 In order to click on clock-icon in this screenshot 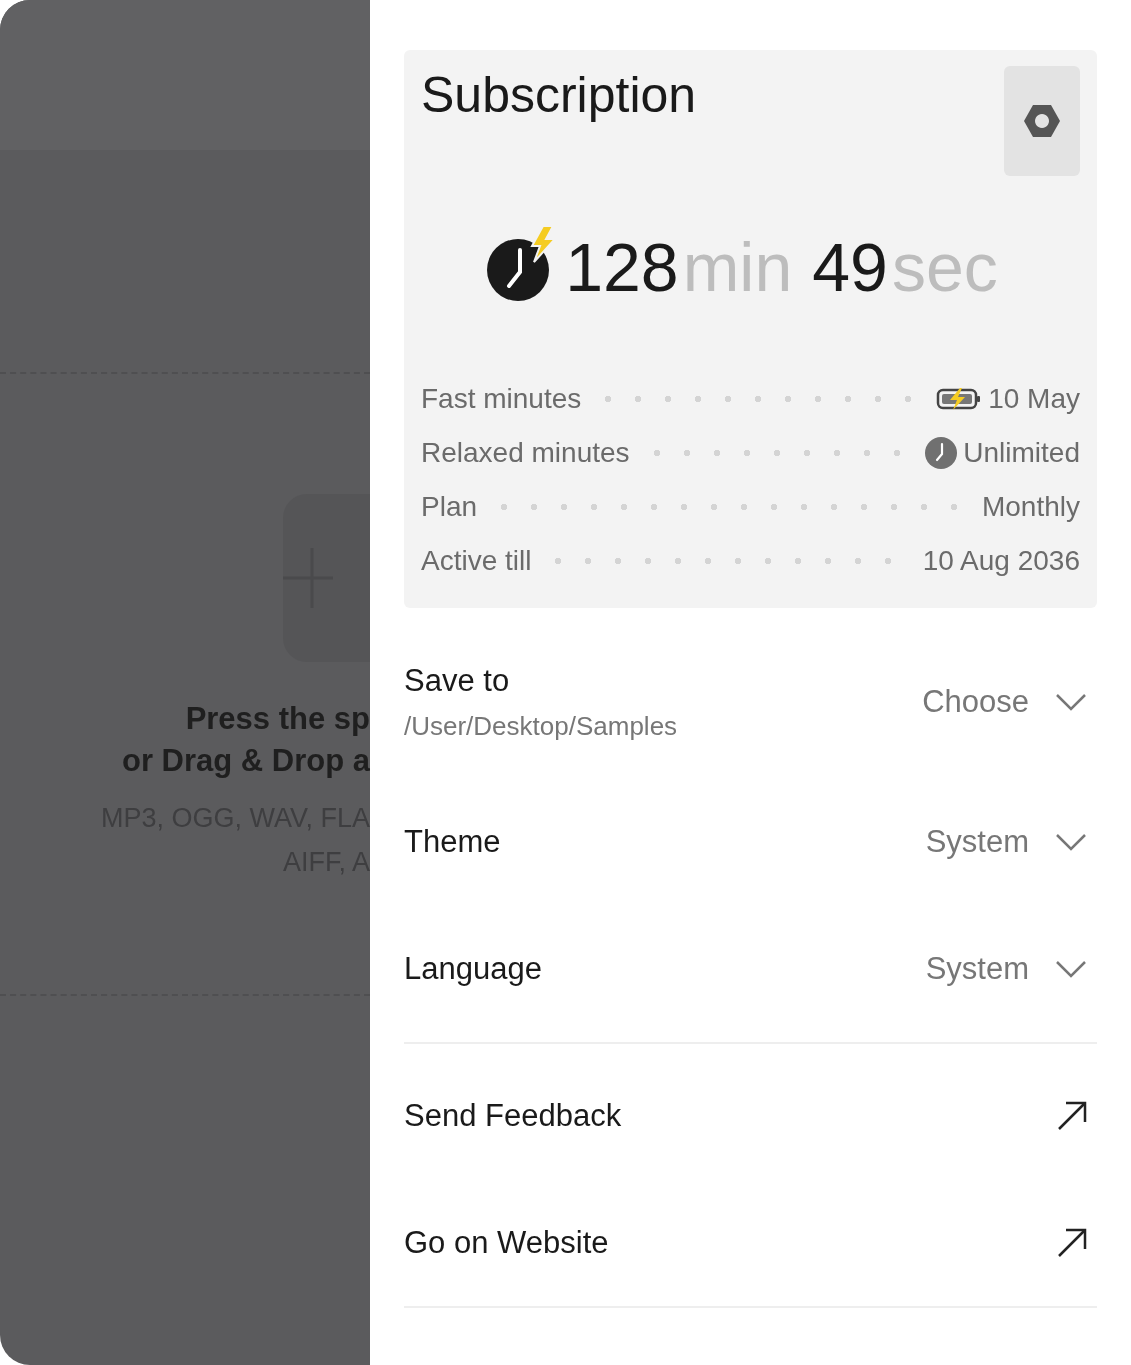, I will do `click(941, 453)`.